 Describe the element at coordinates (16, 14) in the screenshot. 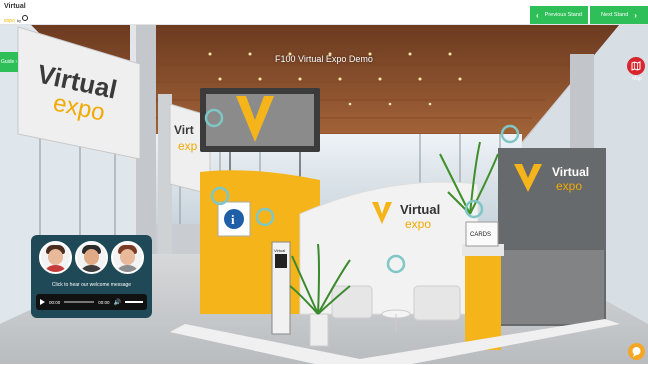

I see `virtual-expo-logo: Virtual expo by` at that location.